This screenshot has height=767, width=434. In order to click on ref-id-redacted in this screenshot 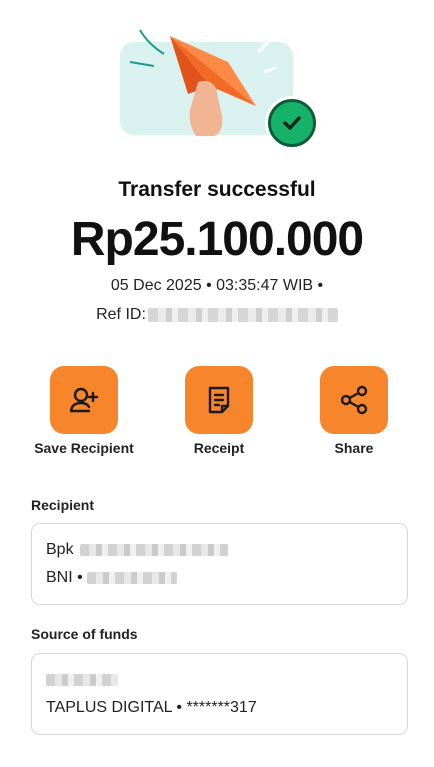, I will do `click(242, 315)`.